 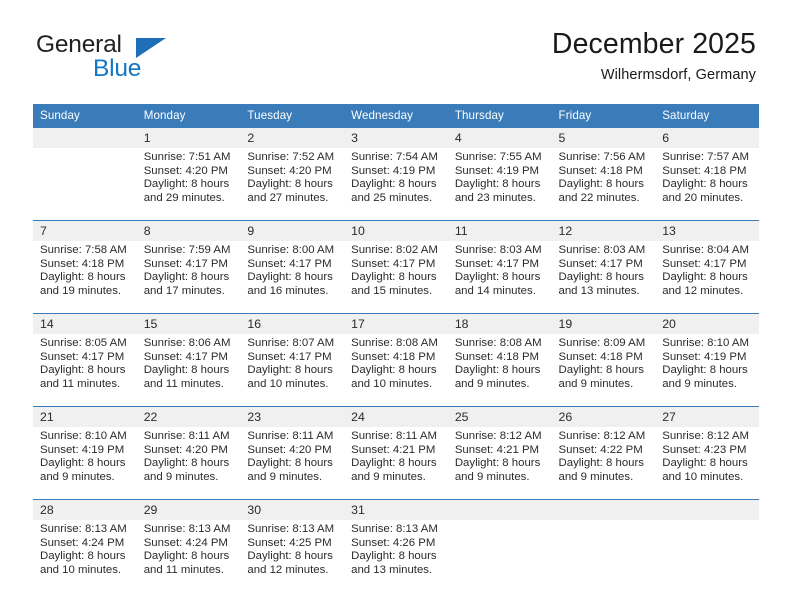 I want to click on day-number: 15, so click(x=188, y=323).